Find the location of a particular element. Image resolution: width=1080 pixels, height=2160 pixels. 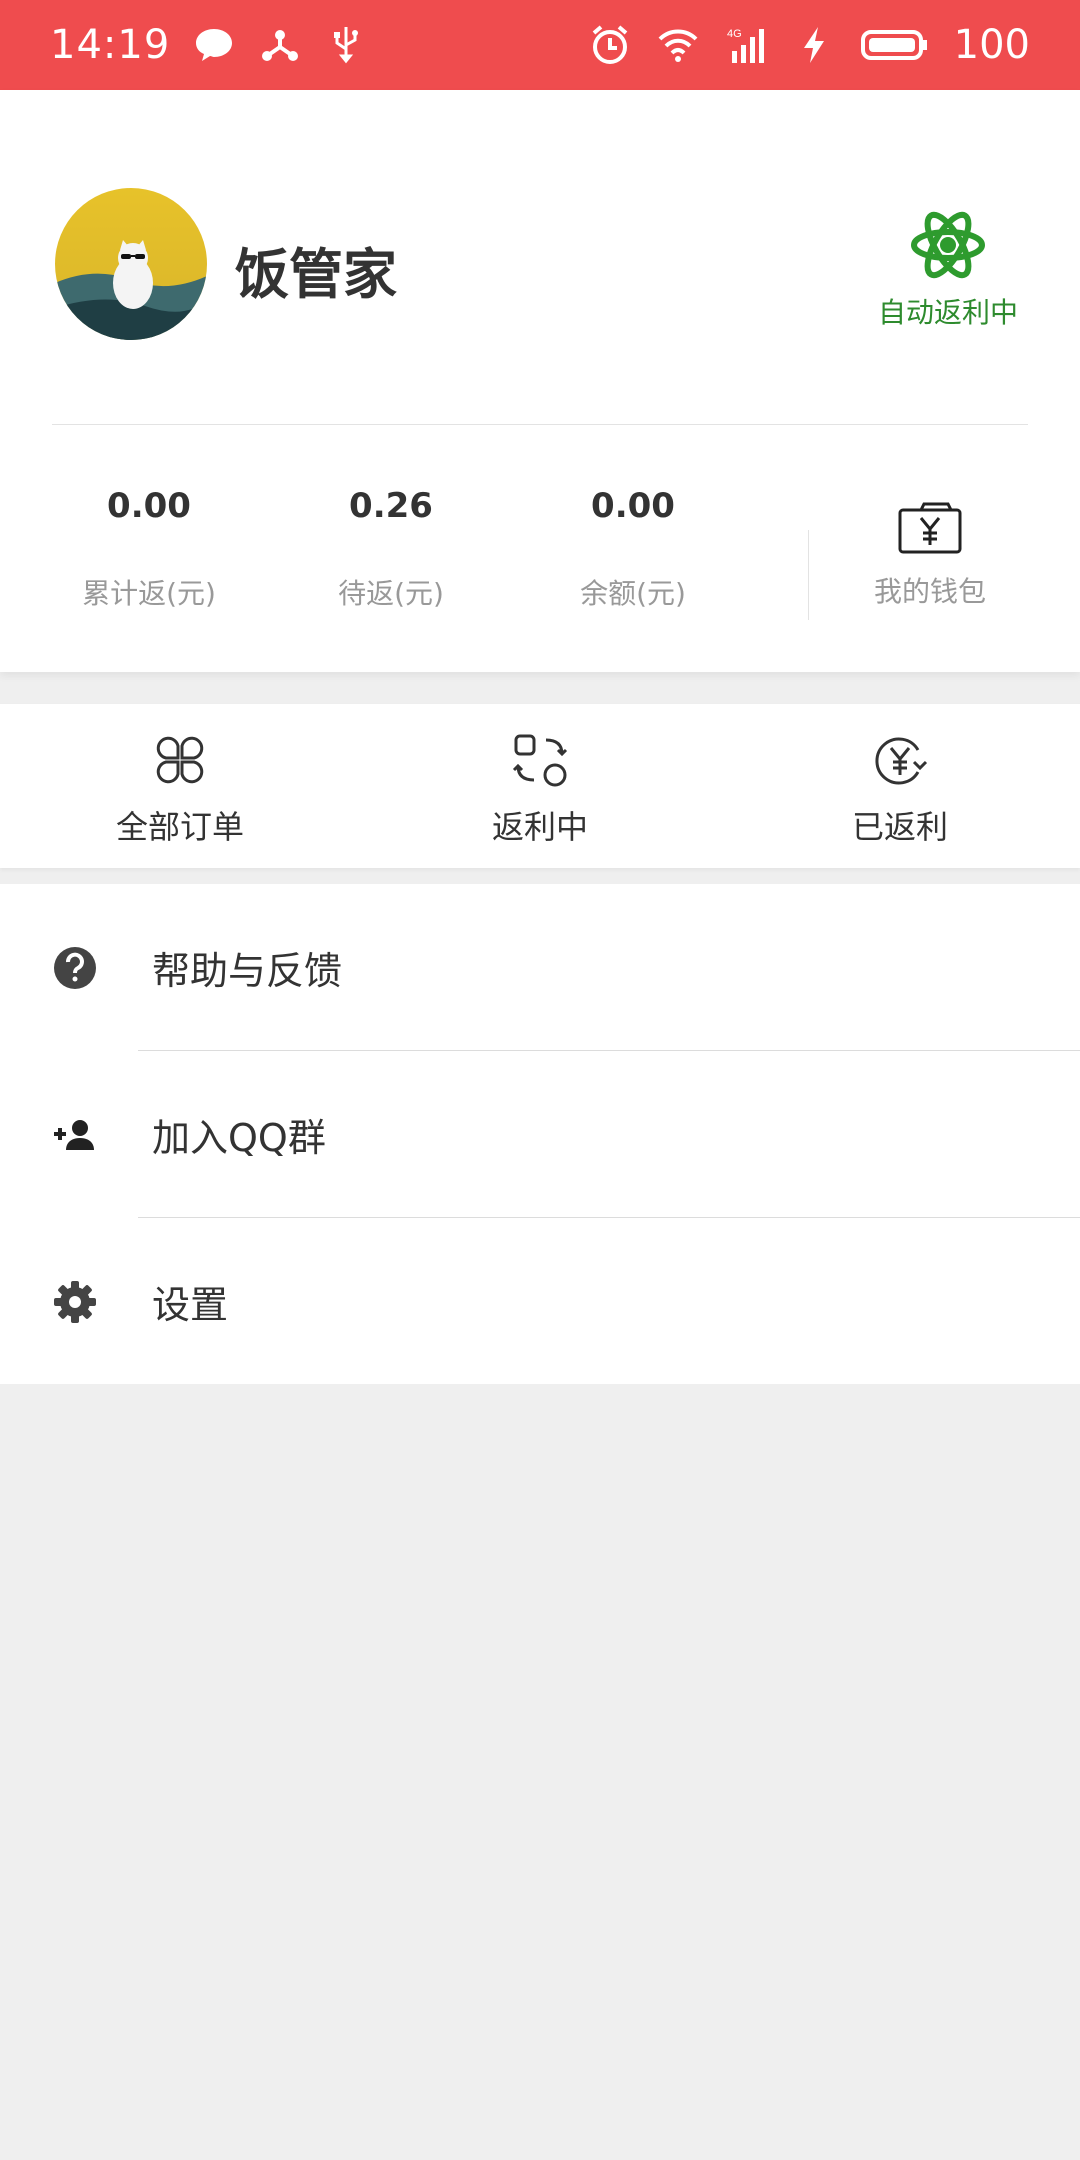

all-orders-button: 全部订单 is located at coordinates (180, 786).